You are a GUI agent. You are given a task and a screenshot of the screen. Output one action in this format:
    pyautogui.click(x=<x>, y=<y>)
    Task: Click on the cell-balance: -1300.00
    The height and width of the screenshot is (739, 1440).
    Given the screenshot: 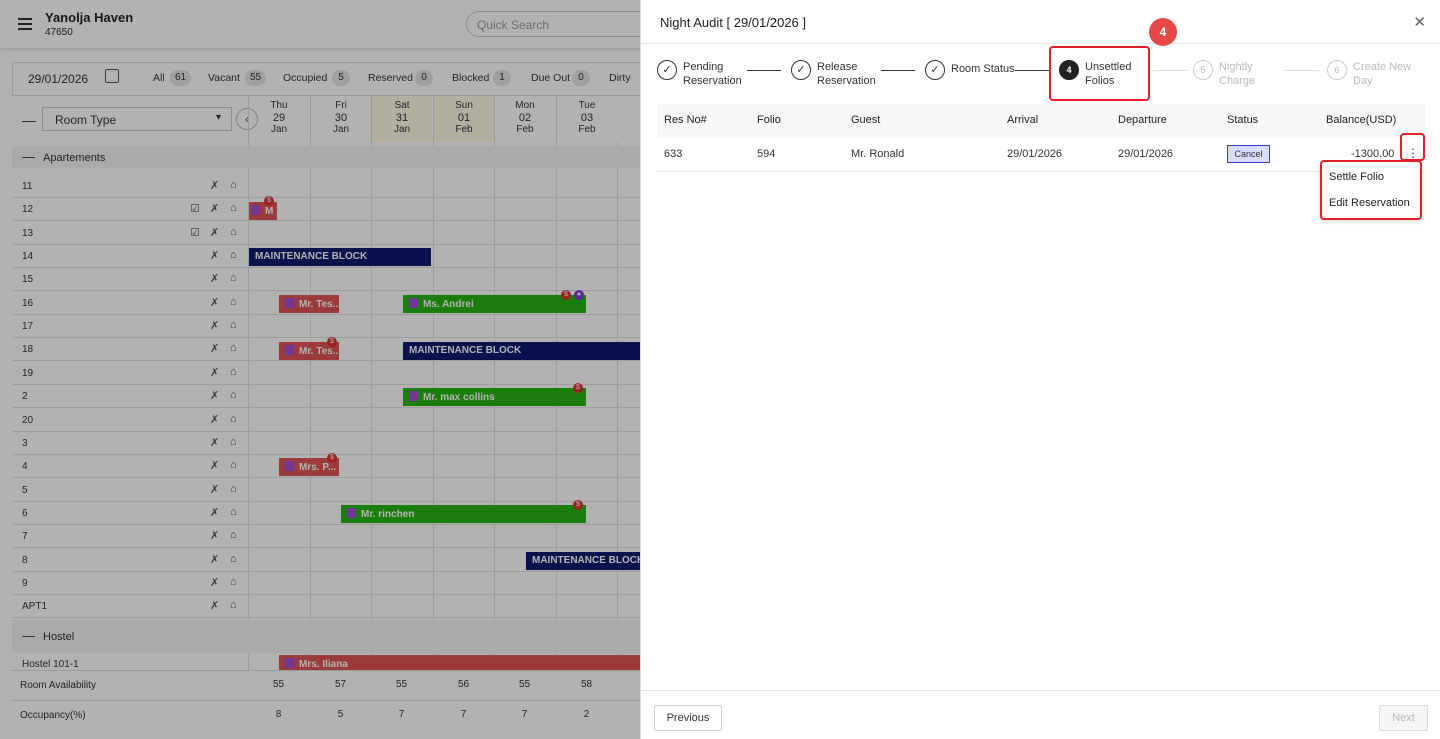 What is the action you would take?
    pyautogui.click(x=1373, y=154)
    